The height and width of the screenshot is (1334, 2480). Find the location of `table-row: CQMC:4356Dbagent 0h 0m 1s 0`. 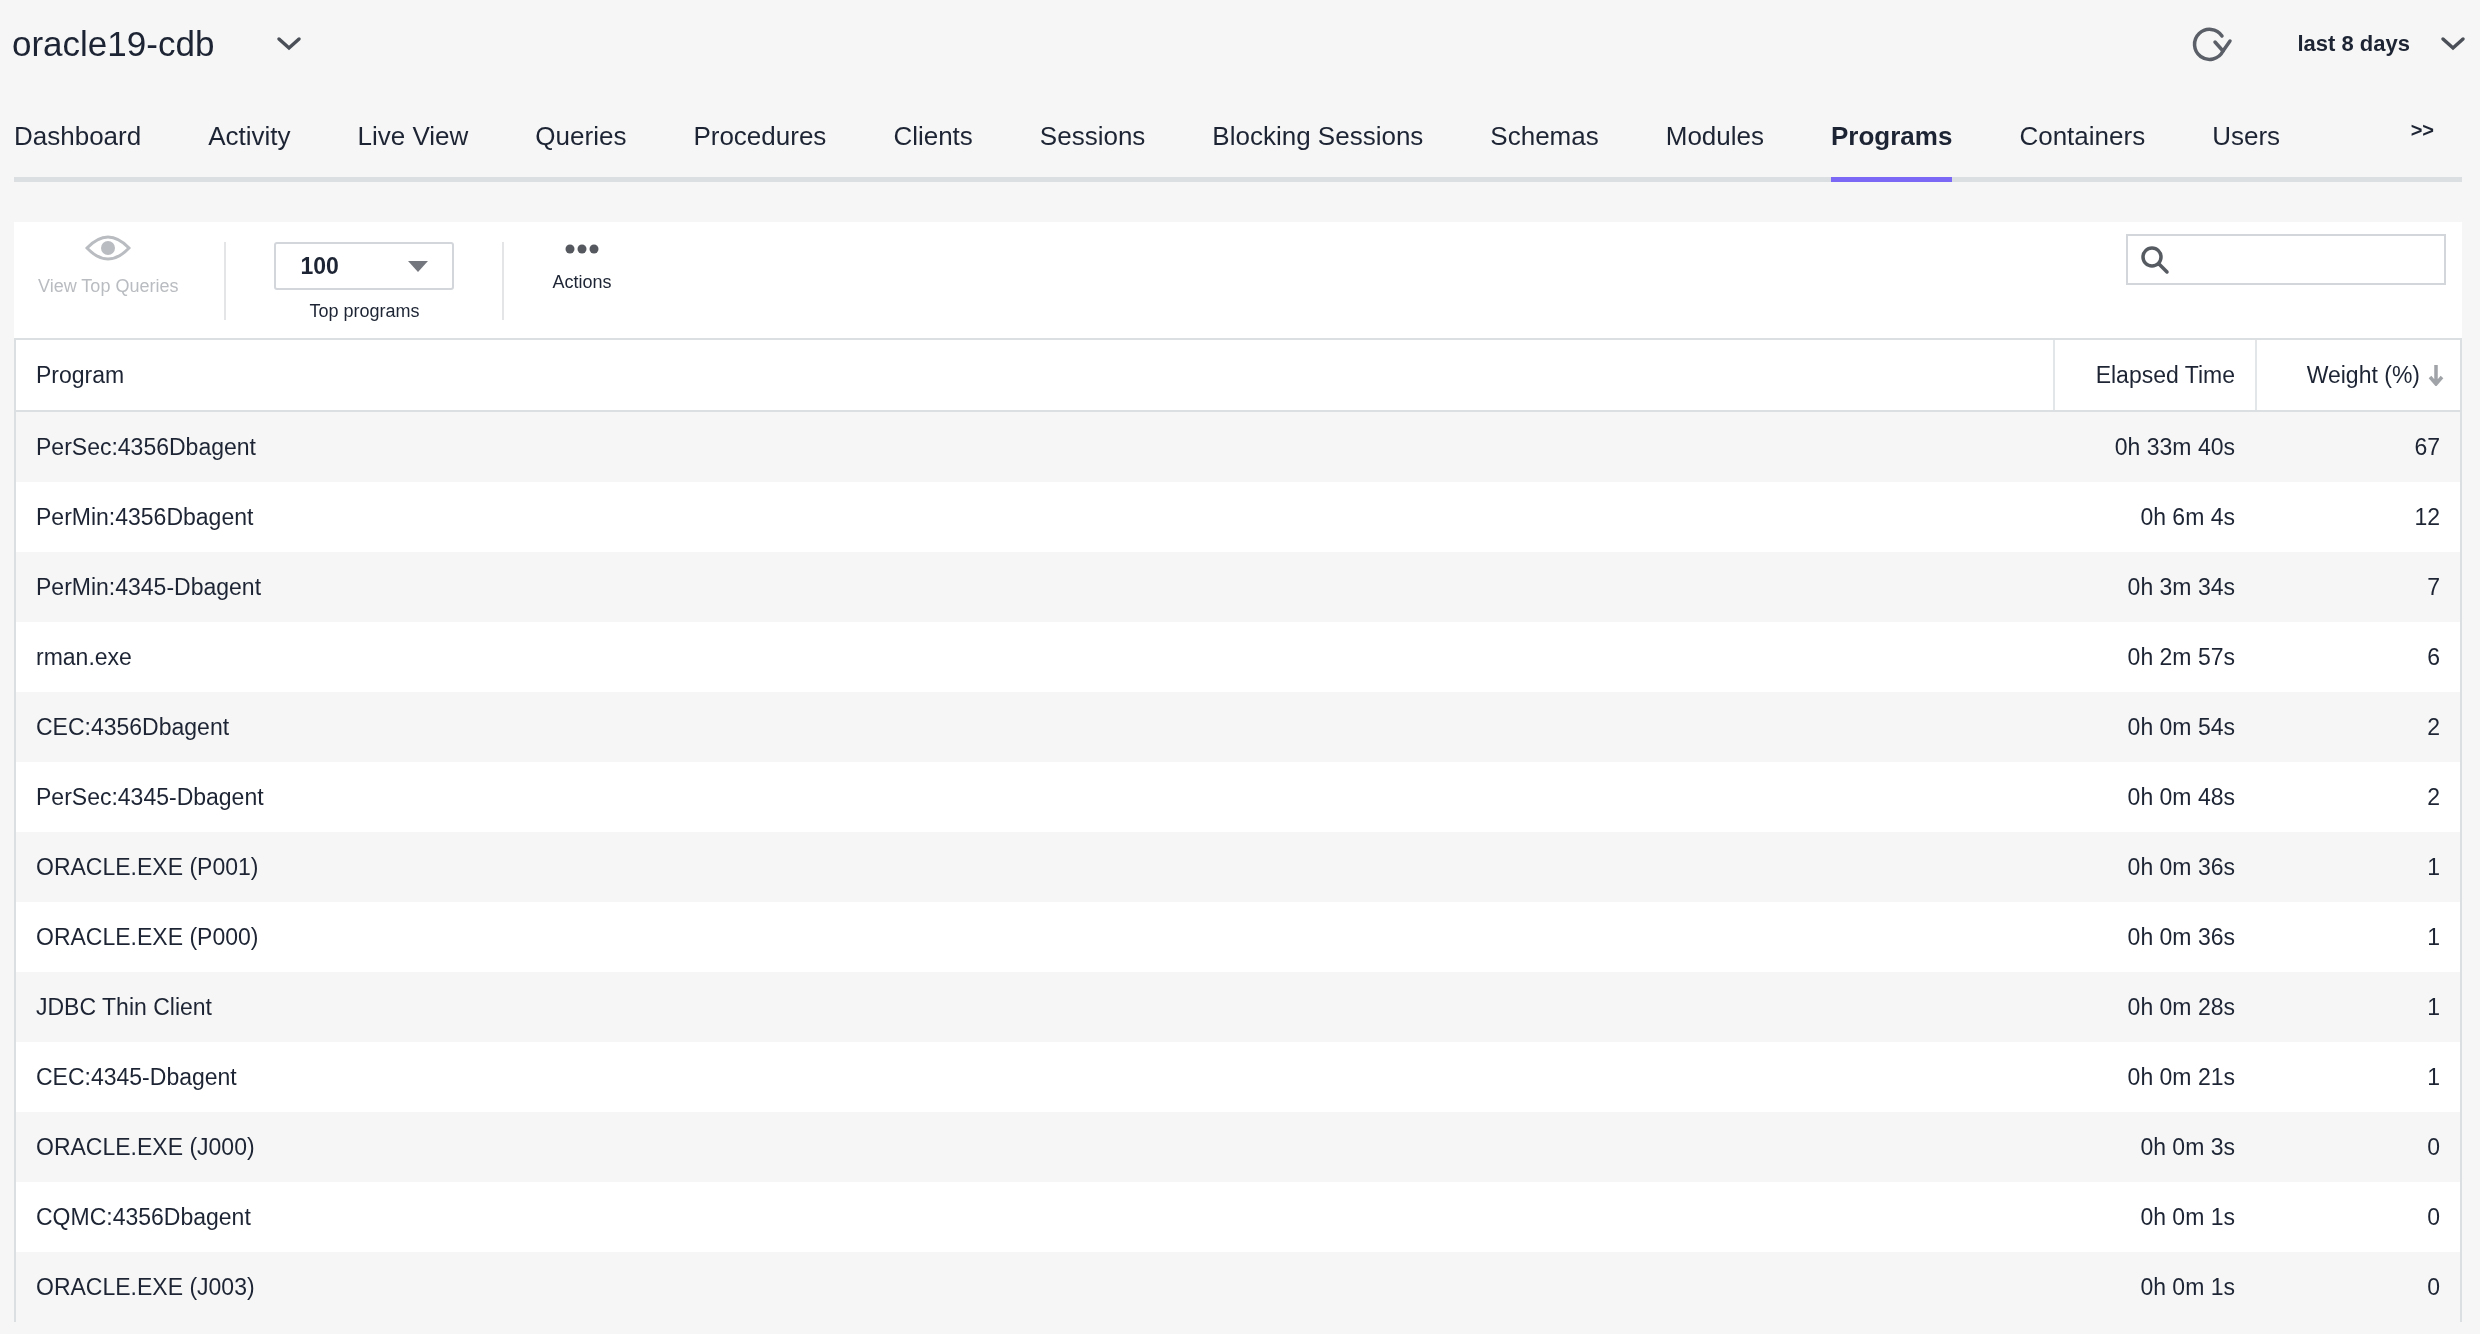

table-row: CQMC:4356Dbagent 0h 0m 1s 0 is located at coordinates (1238, 1217).